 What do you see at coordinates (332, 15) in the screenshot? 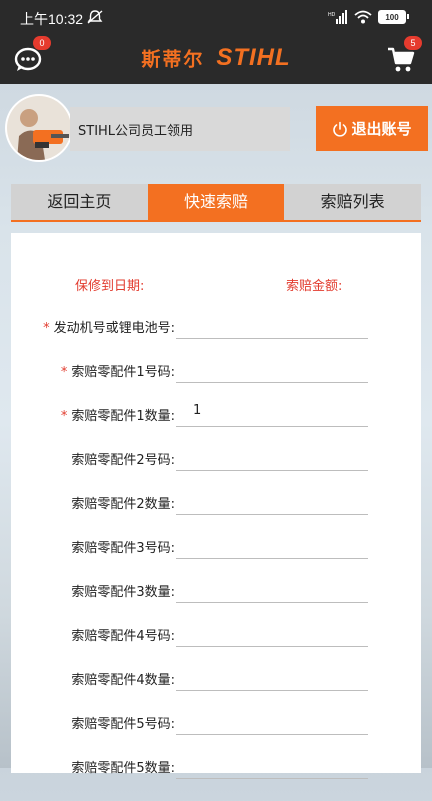
I see `svg-text: HD` at bounding box center [332, 15].